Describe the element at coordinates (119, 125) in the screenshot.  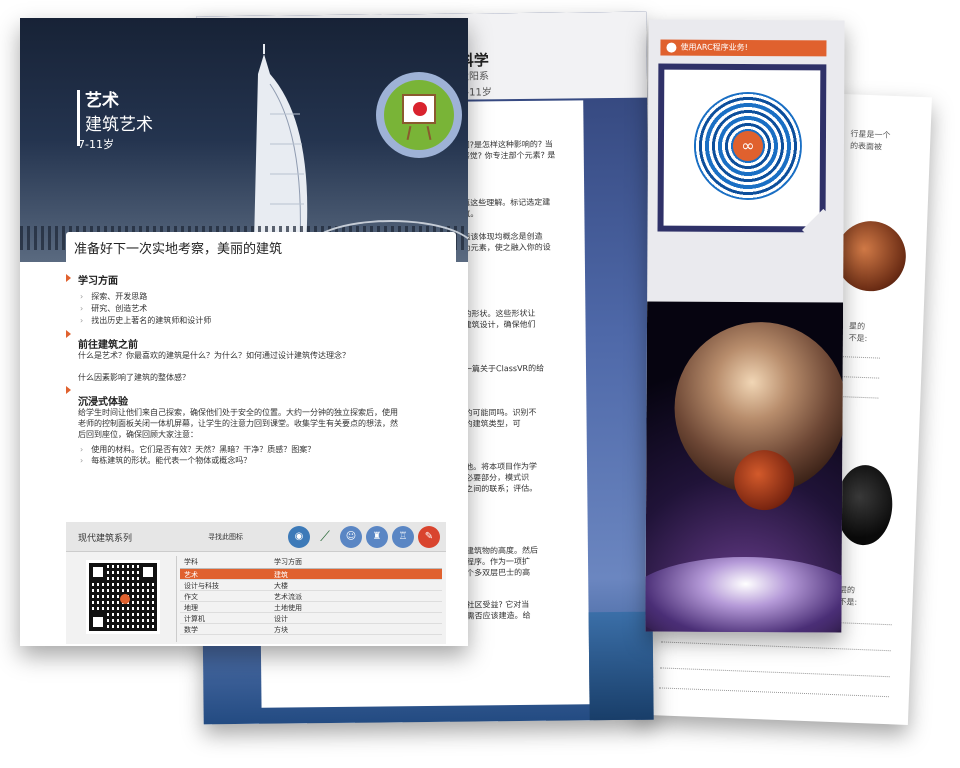
I see `topic-title: 建筑艺术` at that location.